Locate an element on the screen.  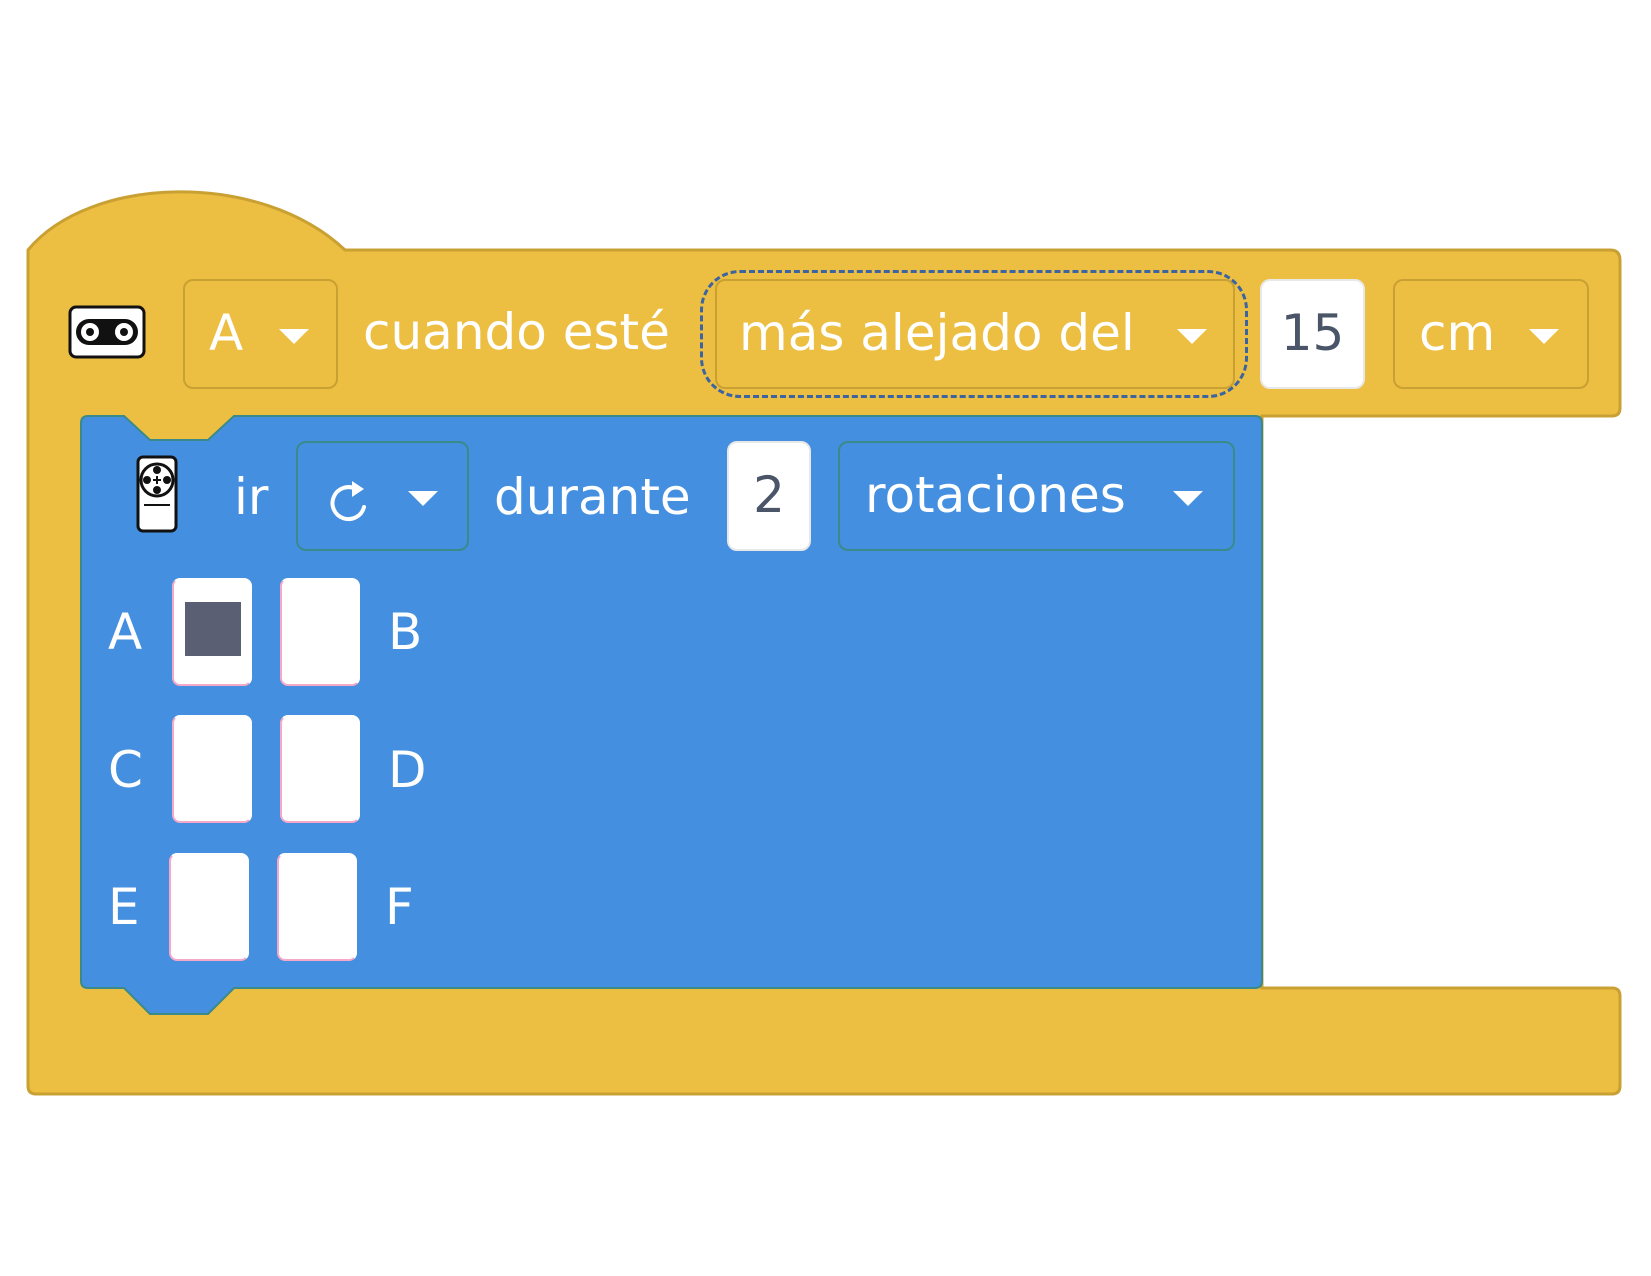
port-label-b: B is located at coordinates (405, 632).